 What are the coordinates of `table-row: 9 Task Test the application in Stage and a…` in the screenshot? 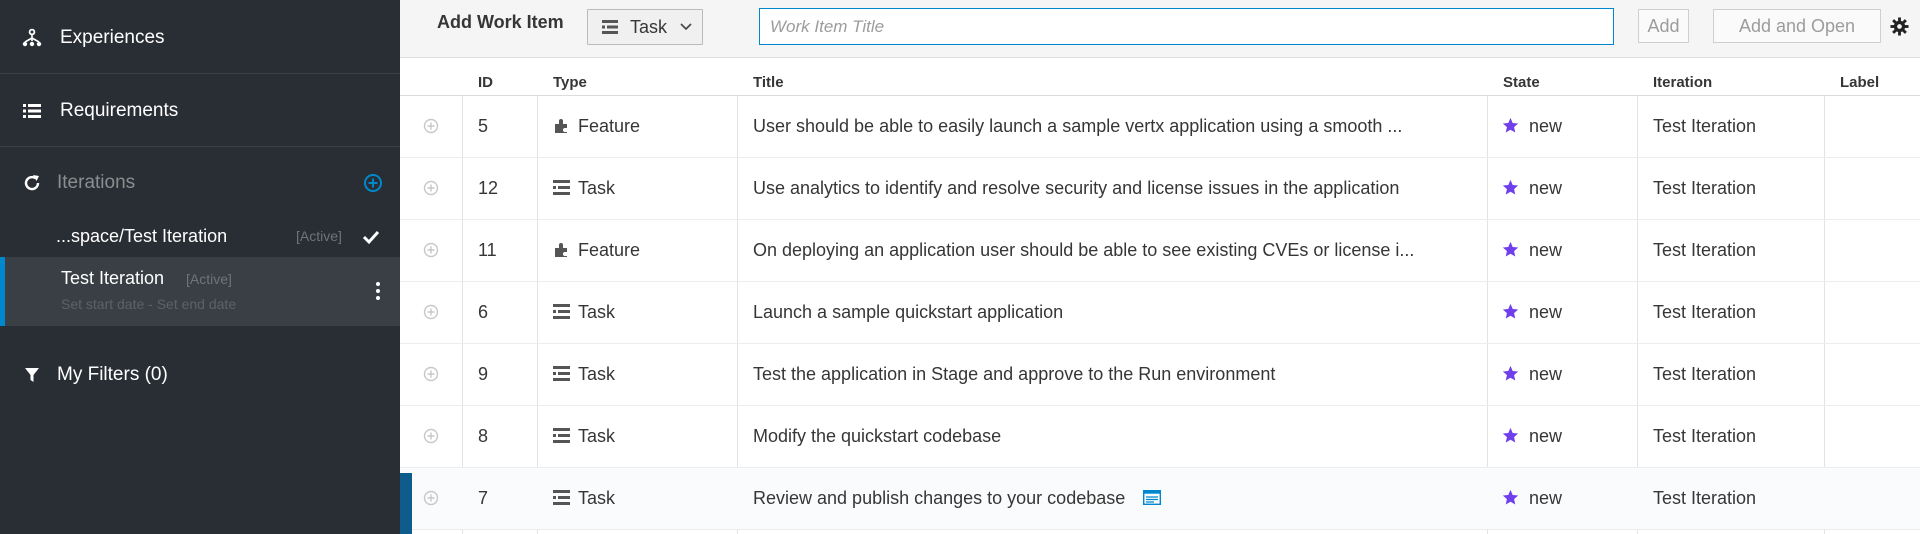 It's located at (1160, 375).